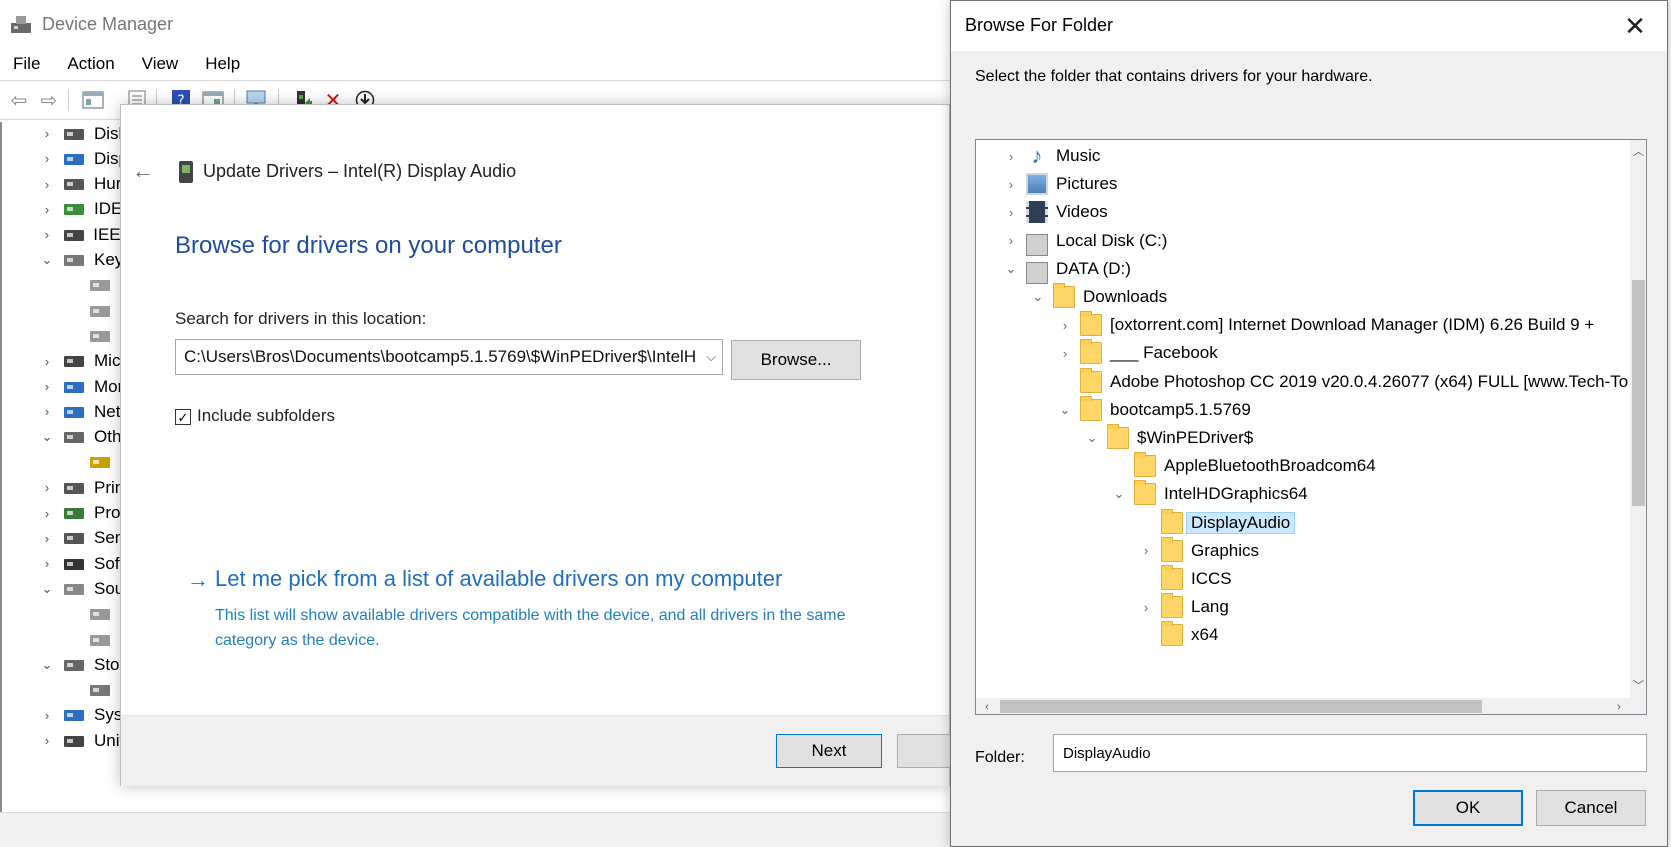 This screenshot has height=847, width=1671. What do you see at coordinates (66, 411) in the screenshot?
I see `device-tree-item: › Net` at bounding box center [66, 411].